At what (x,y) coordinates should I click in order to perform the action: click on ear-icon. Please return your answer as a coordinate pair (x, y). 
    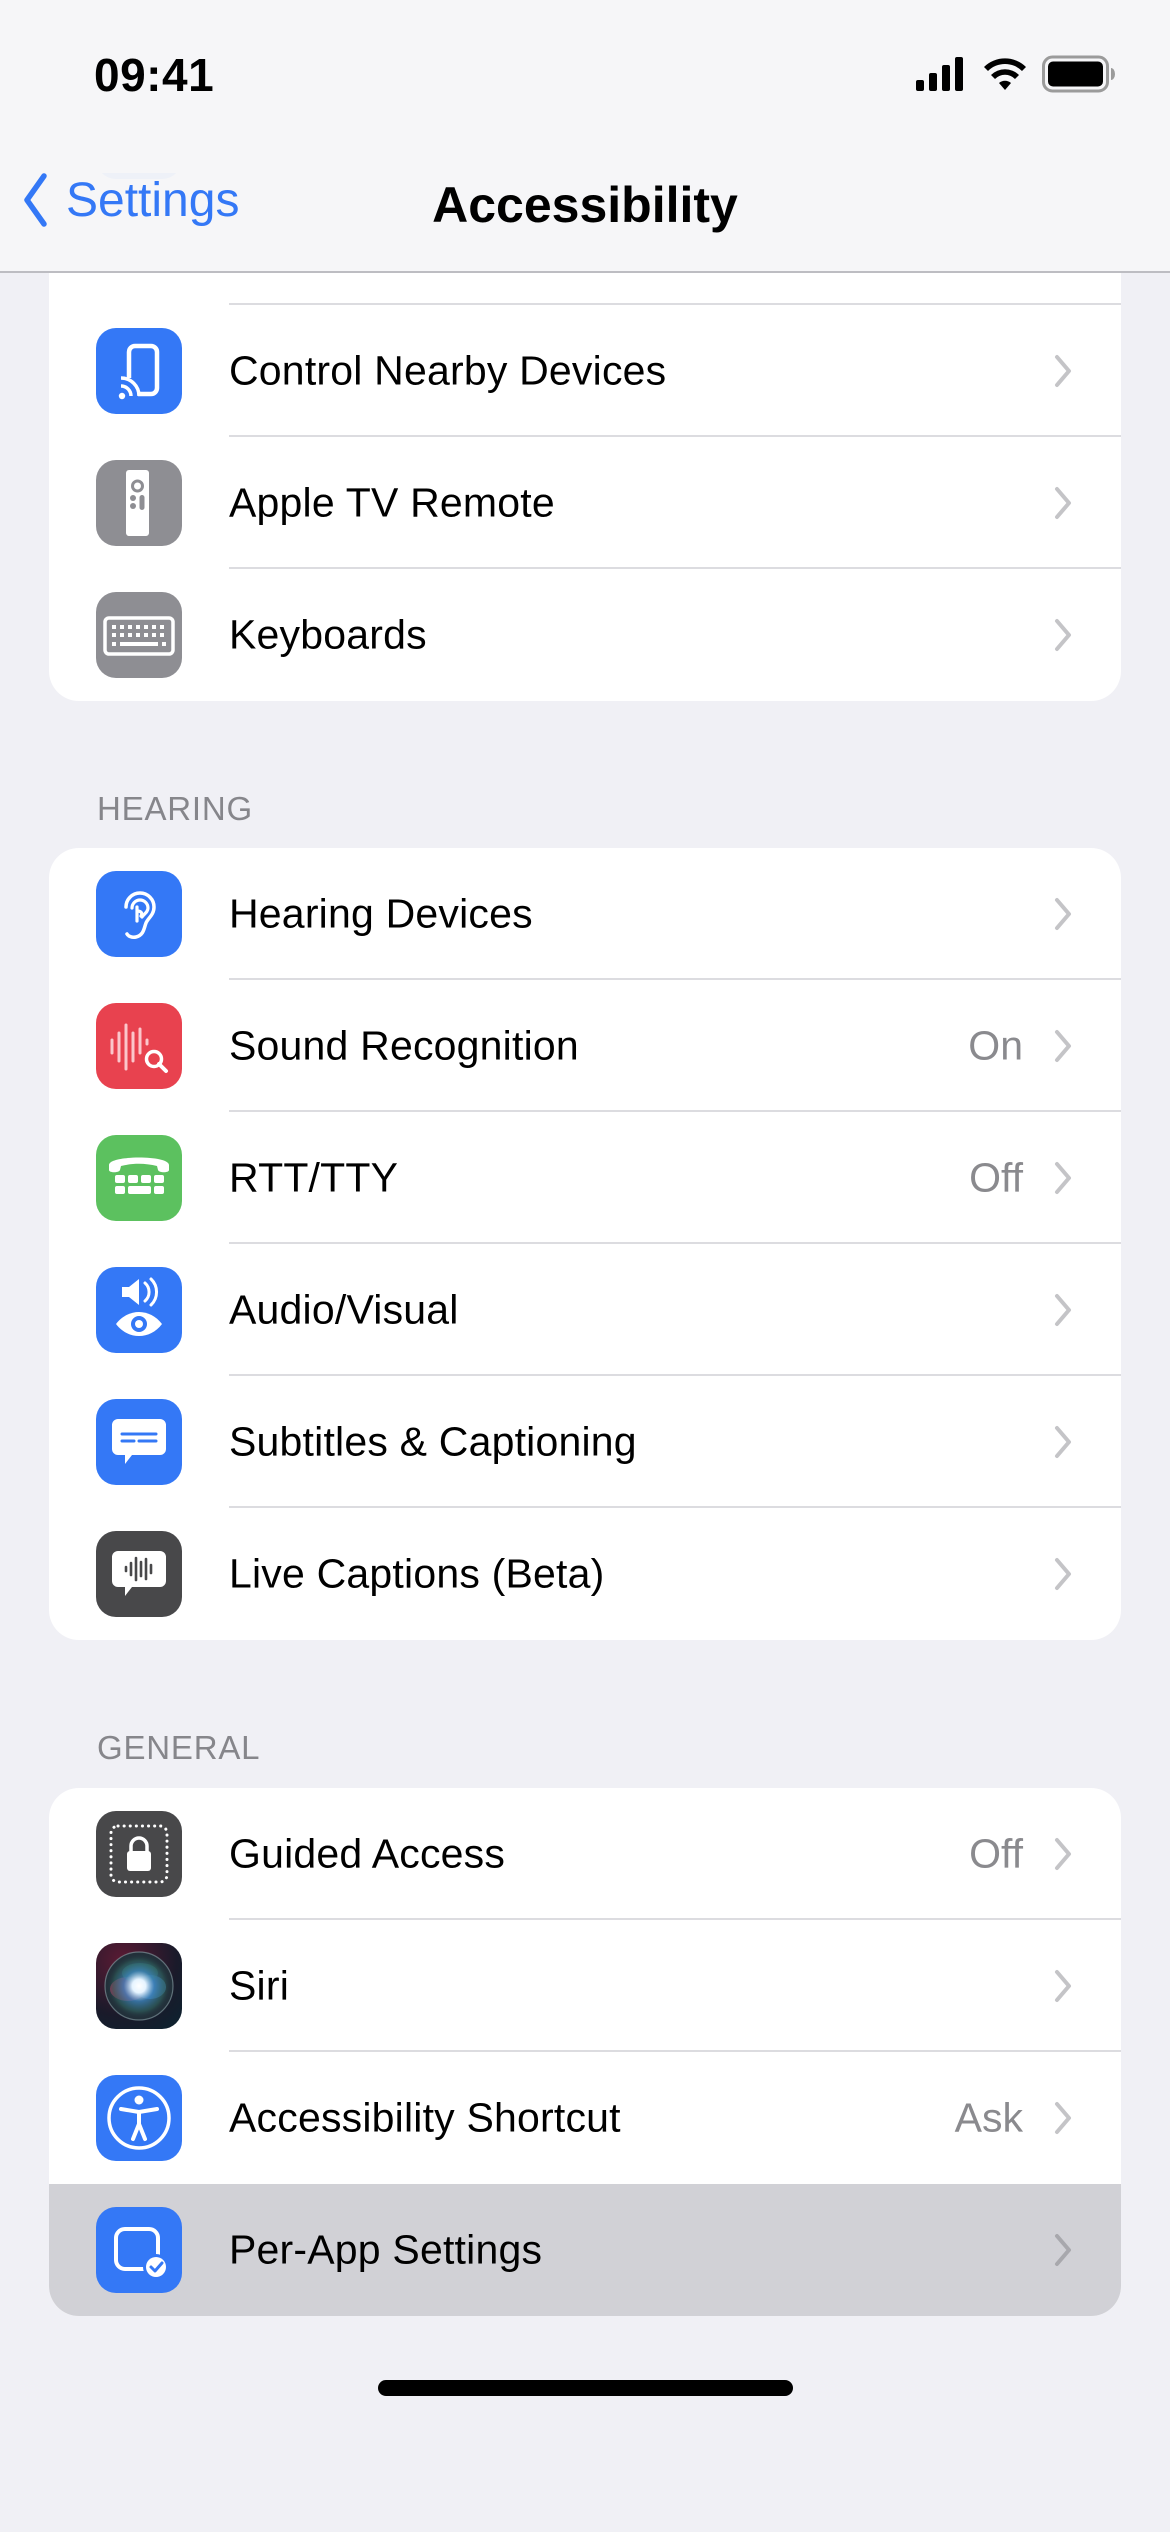
    Looking at the image, I should click on (139, 914).